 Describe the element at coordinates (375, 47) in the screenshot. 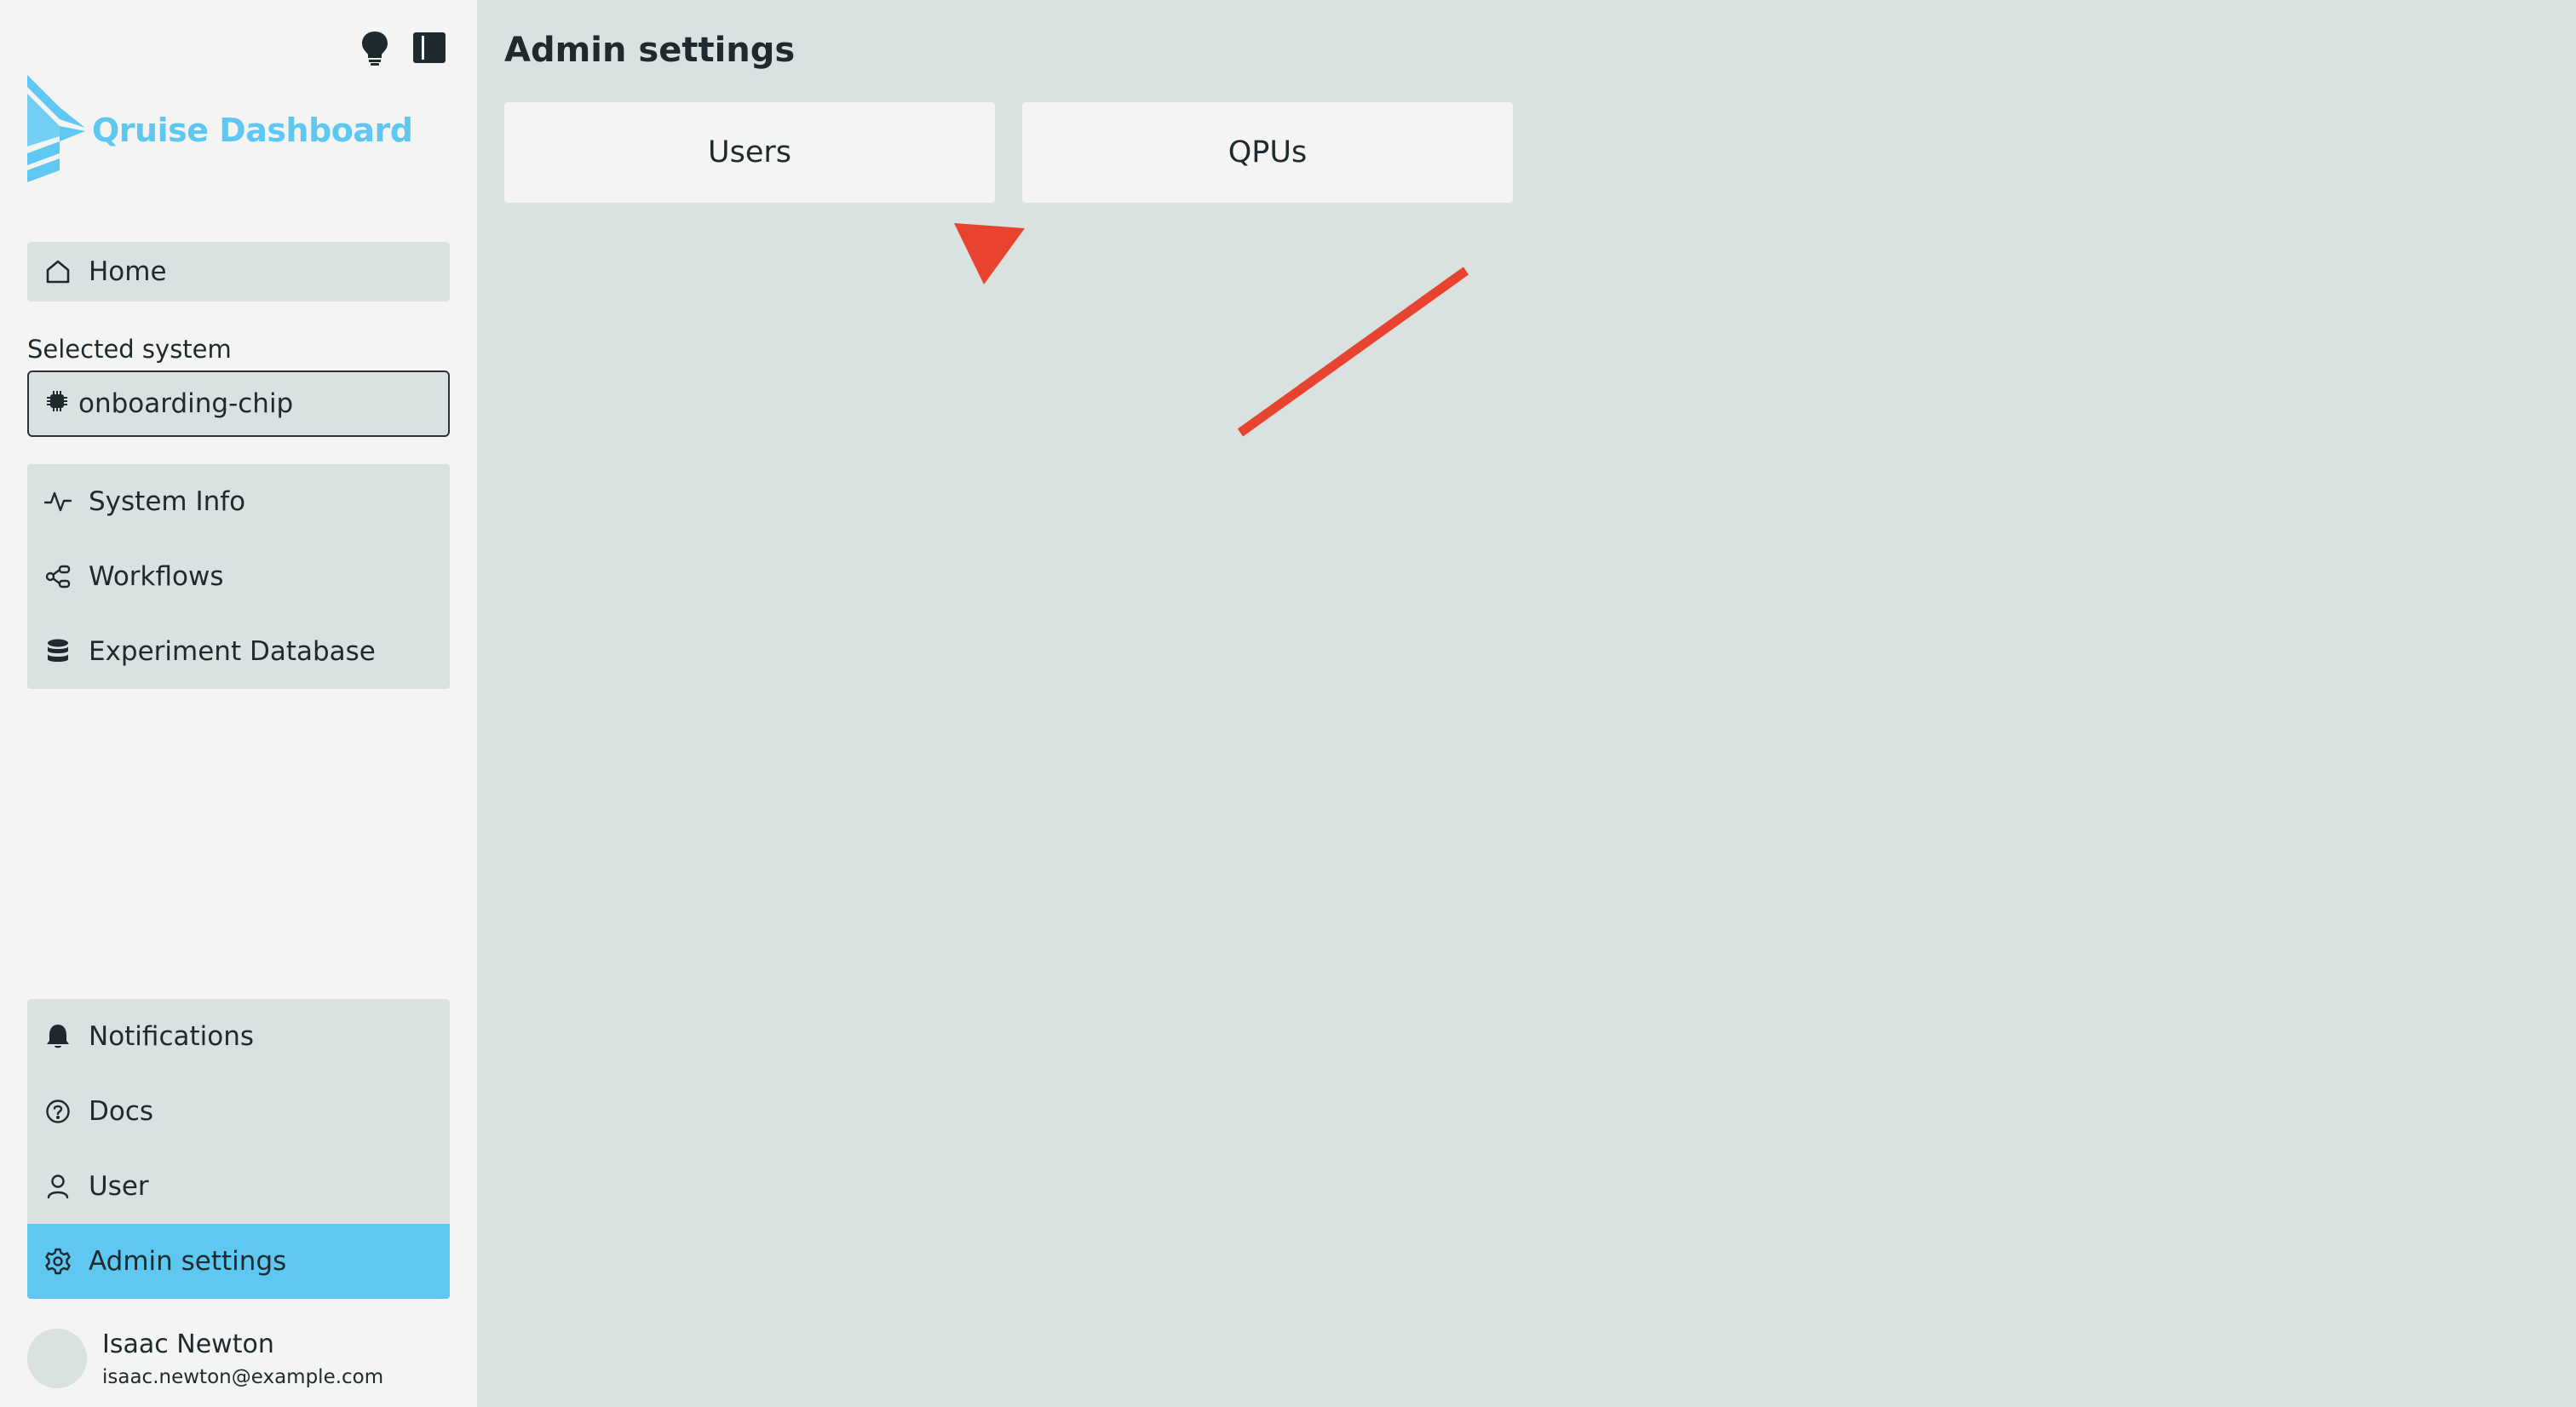

I see `lightbulb-icon` at that location.